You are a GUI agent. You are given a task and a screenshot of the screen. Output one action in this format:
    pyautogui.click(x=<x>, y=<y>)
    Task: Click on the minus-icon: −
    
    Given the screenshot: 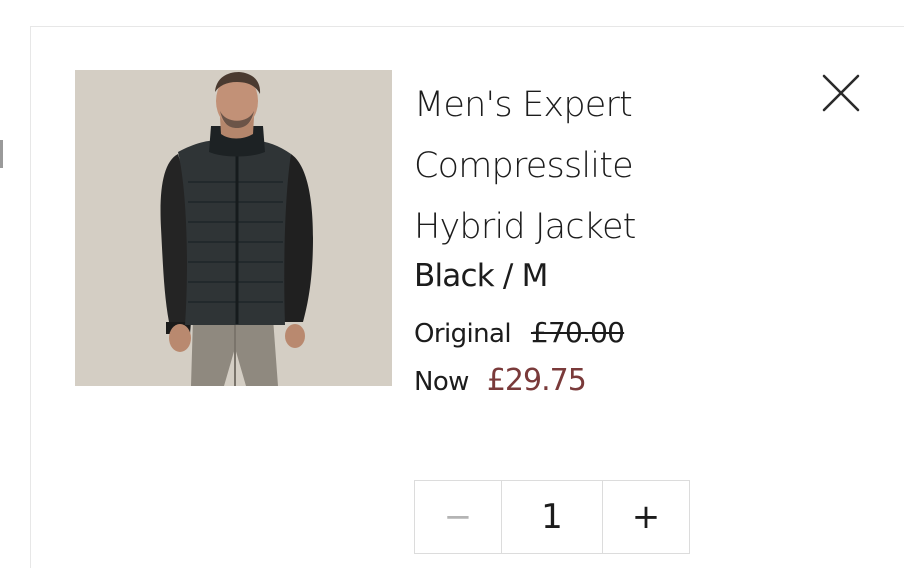 What is the action you would take?
    pyautogui.click(x=458, y=517)
    